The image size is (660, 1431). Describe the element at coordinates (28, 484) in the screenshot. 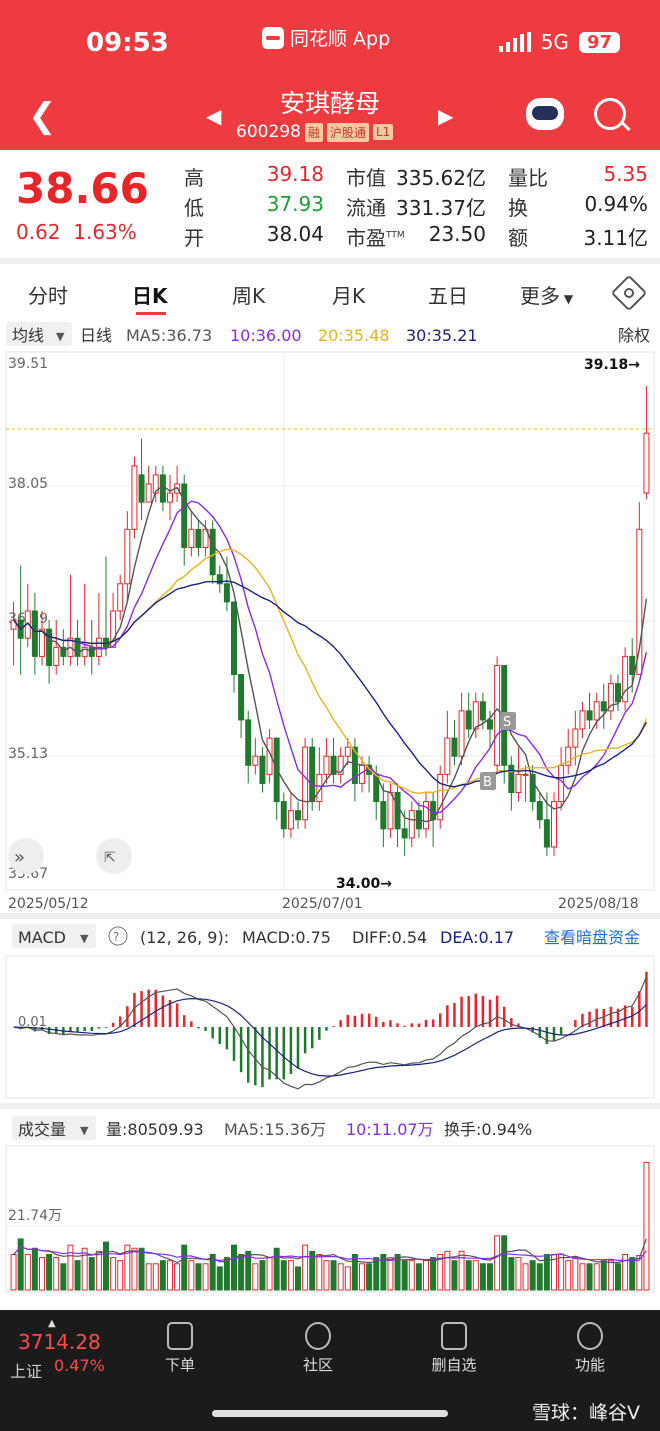

I see `y-tick-label: 38.05` at that location.